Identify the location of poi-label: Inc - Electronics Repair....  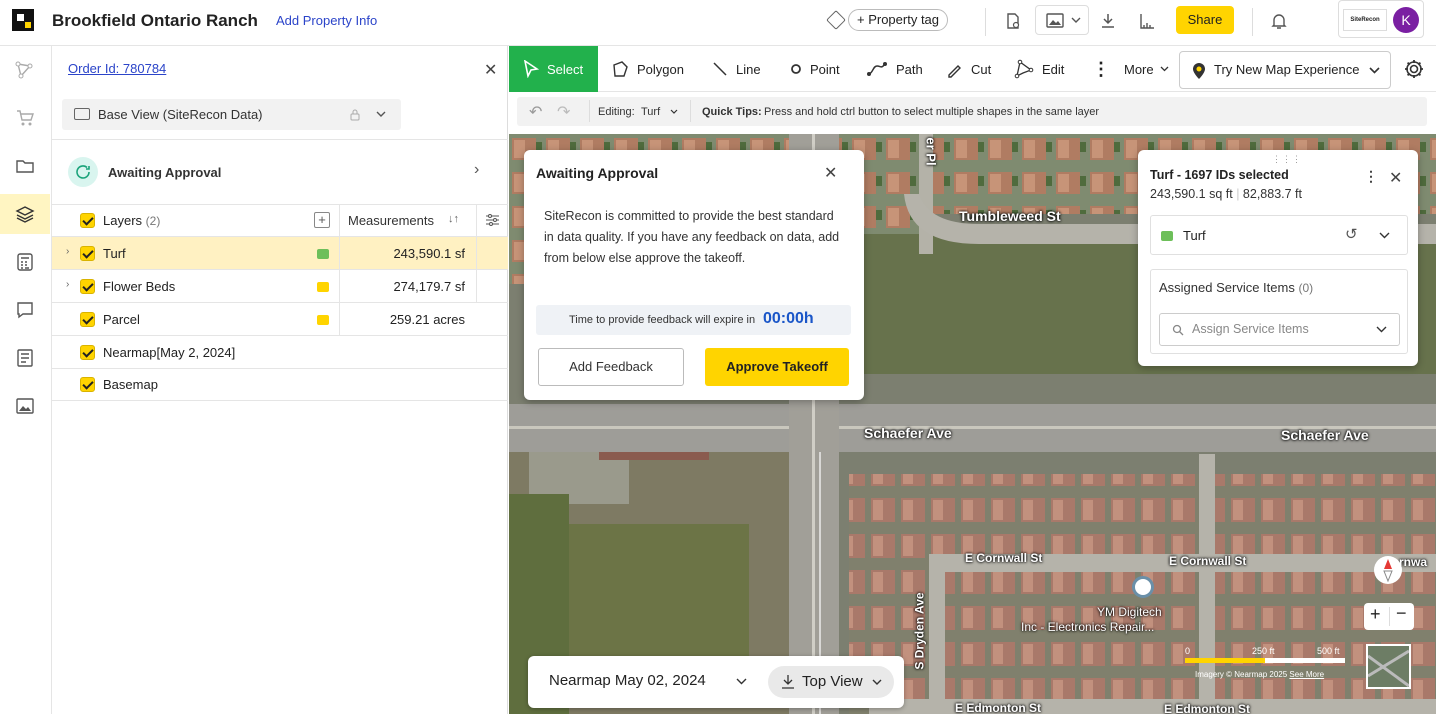
(1087, 627).